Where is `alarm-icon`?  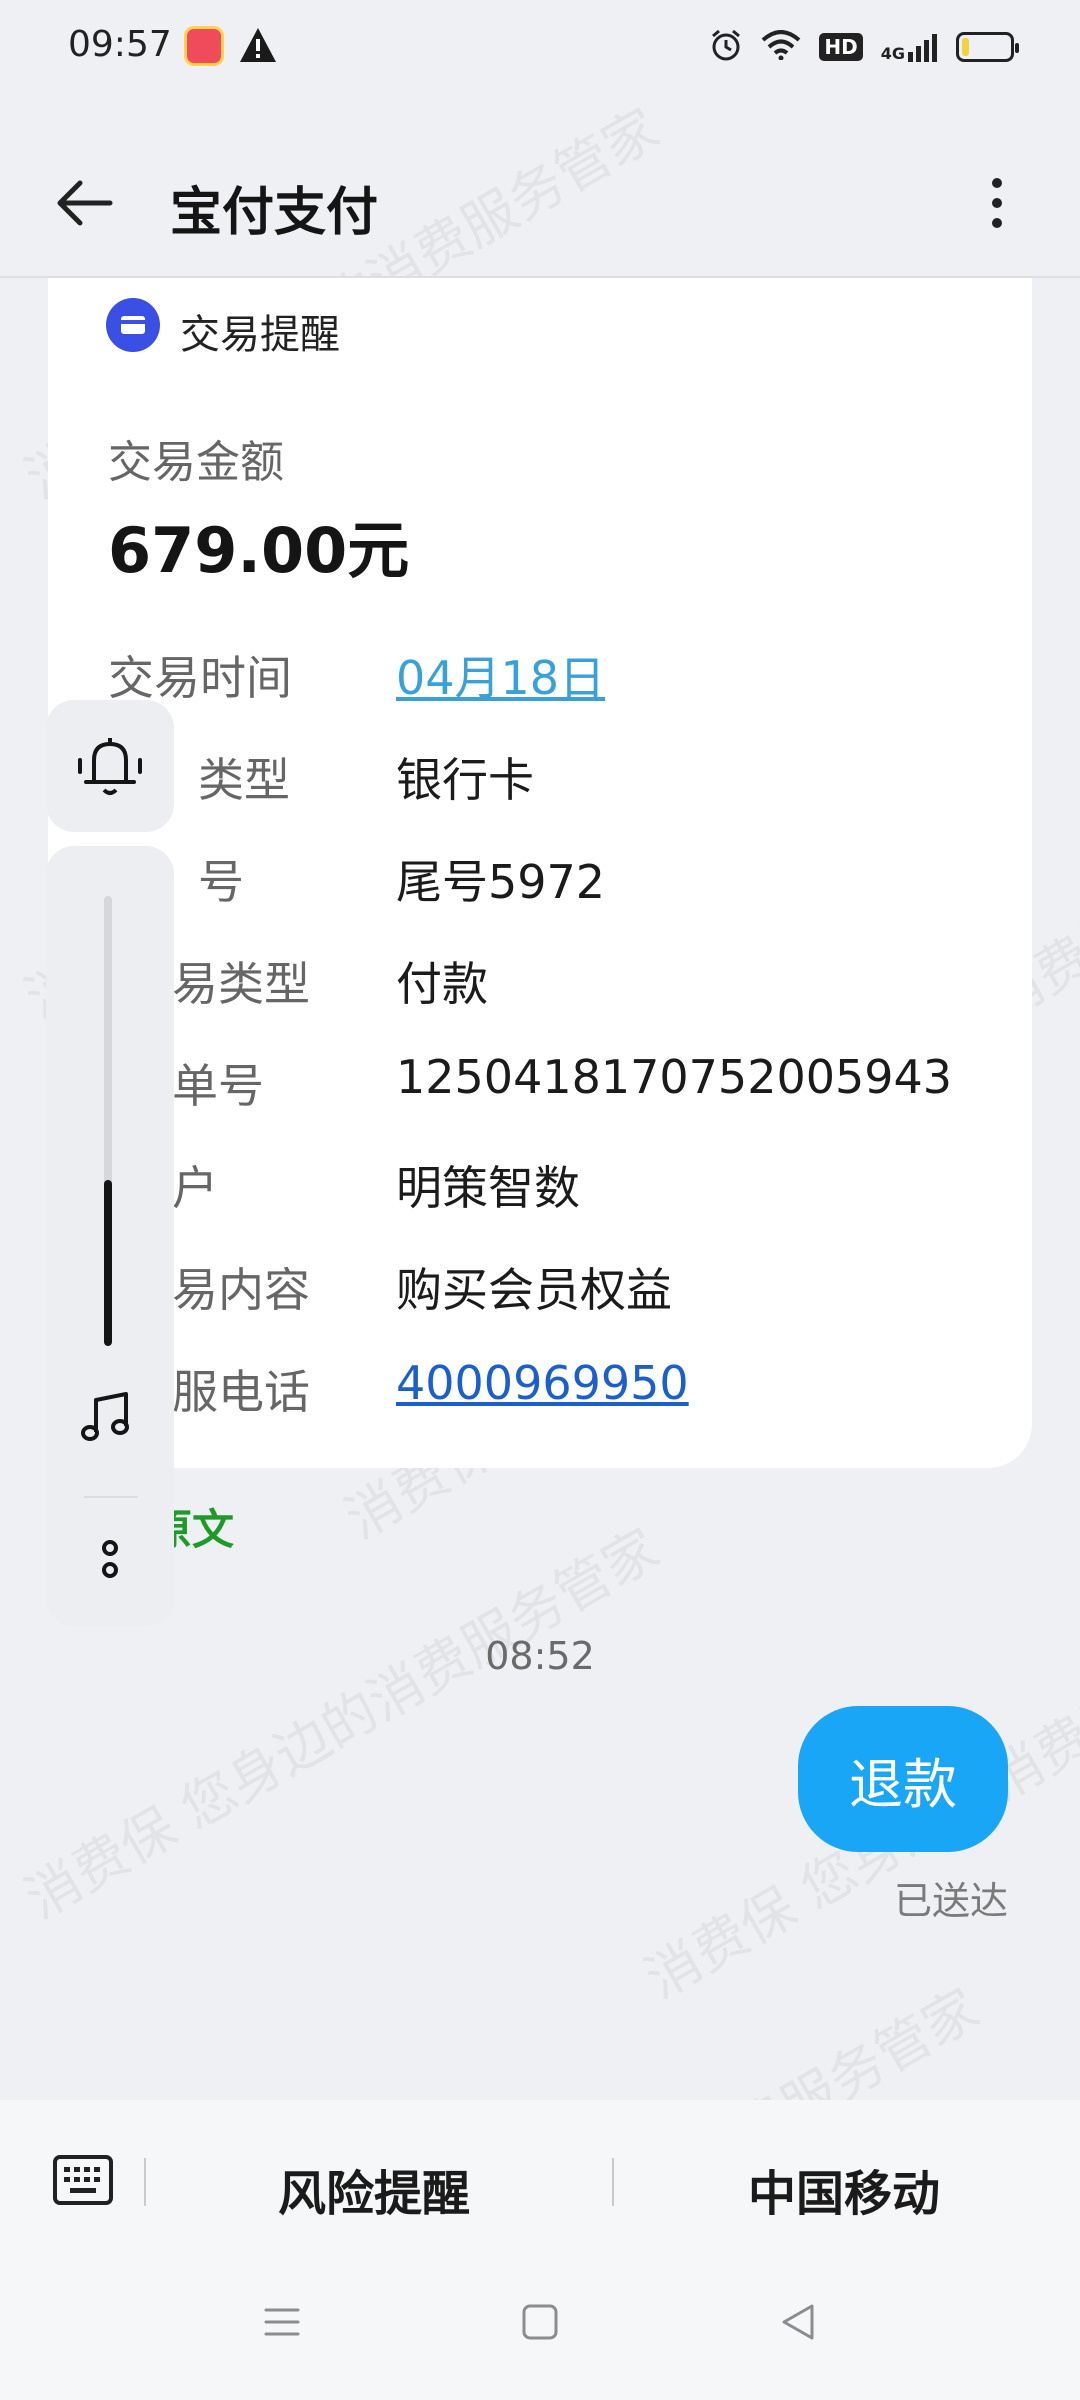
alarm-icon is located at coordinates (726, 47).